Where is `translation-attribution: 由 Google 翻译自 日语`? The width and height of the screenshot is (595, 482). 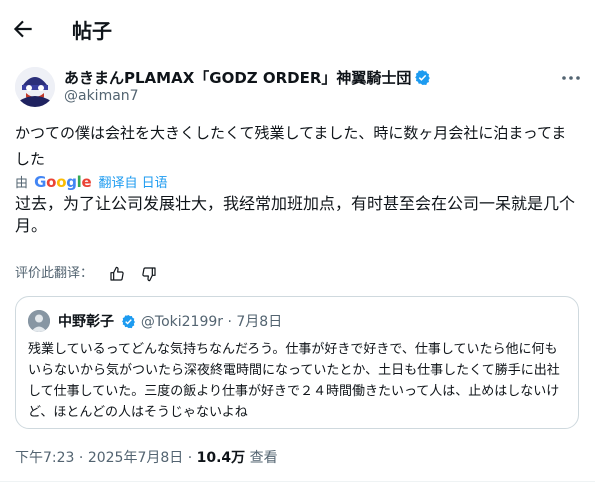 translation-attribution: 由 Google 翻译自 日语 is located at coordinates (91, 181).